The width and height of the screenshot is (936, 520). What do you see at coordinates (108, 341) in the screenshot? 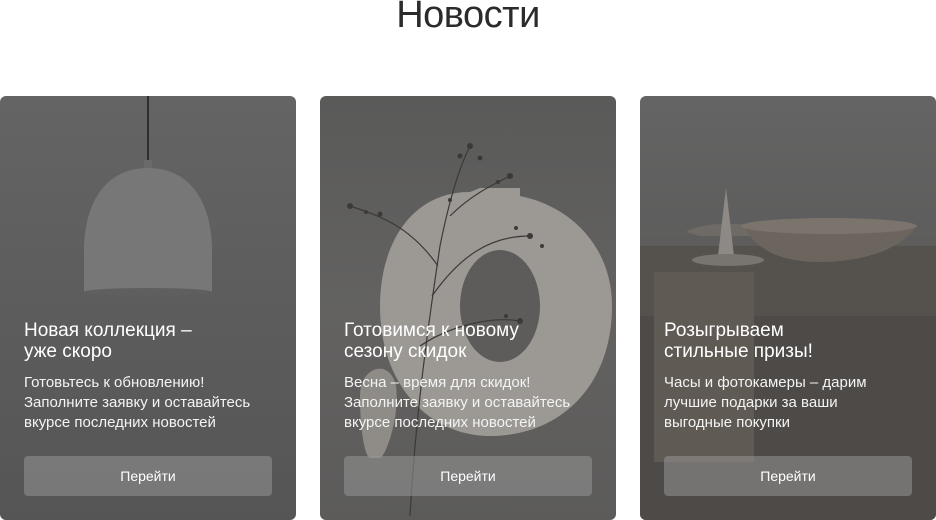
I see `card-title: Новая коллекция – уже скоро` at bounding box center [108, 341].